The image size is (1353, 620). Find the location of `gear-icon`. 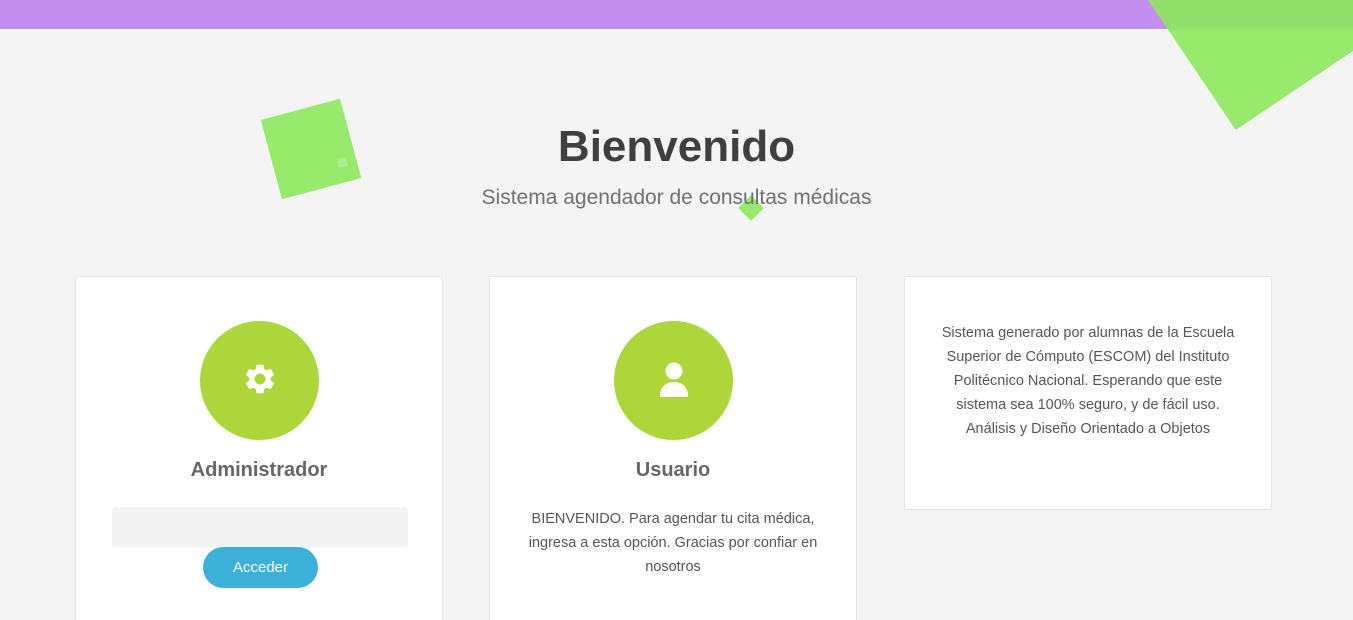

gear-icon is located at coordinates (260, 381).